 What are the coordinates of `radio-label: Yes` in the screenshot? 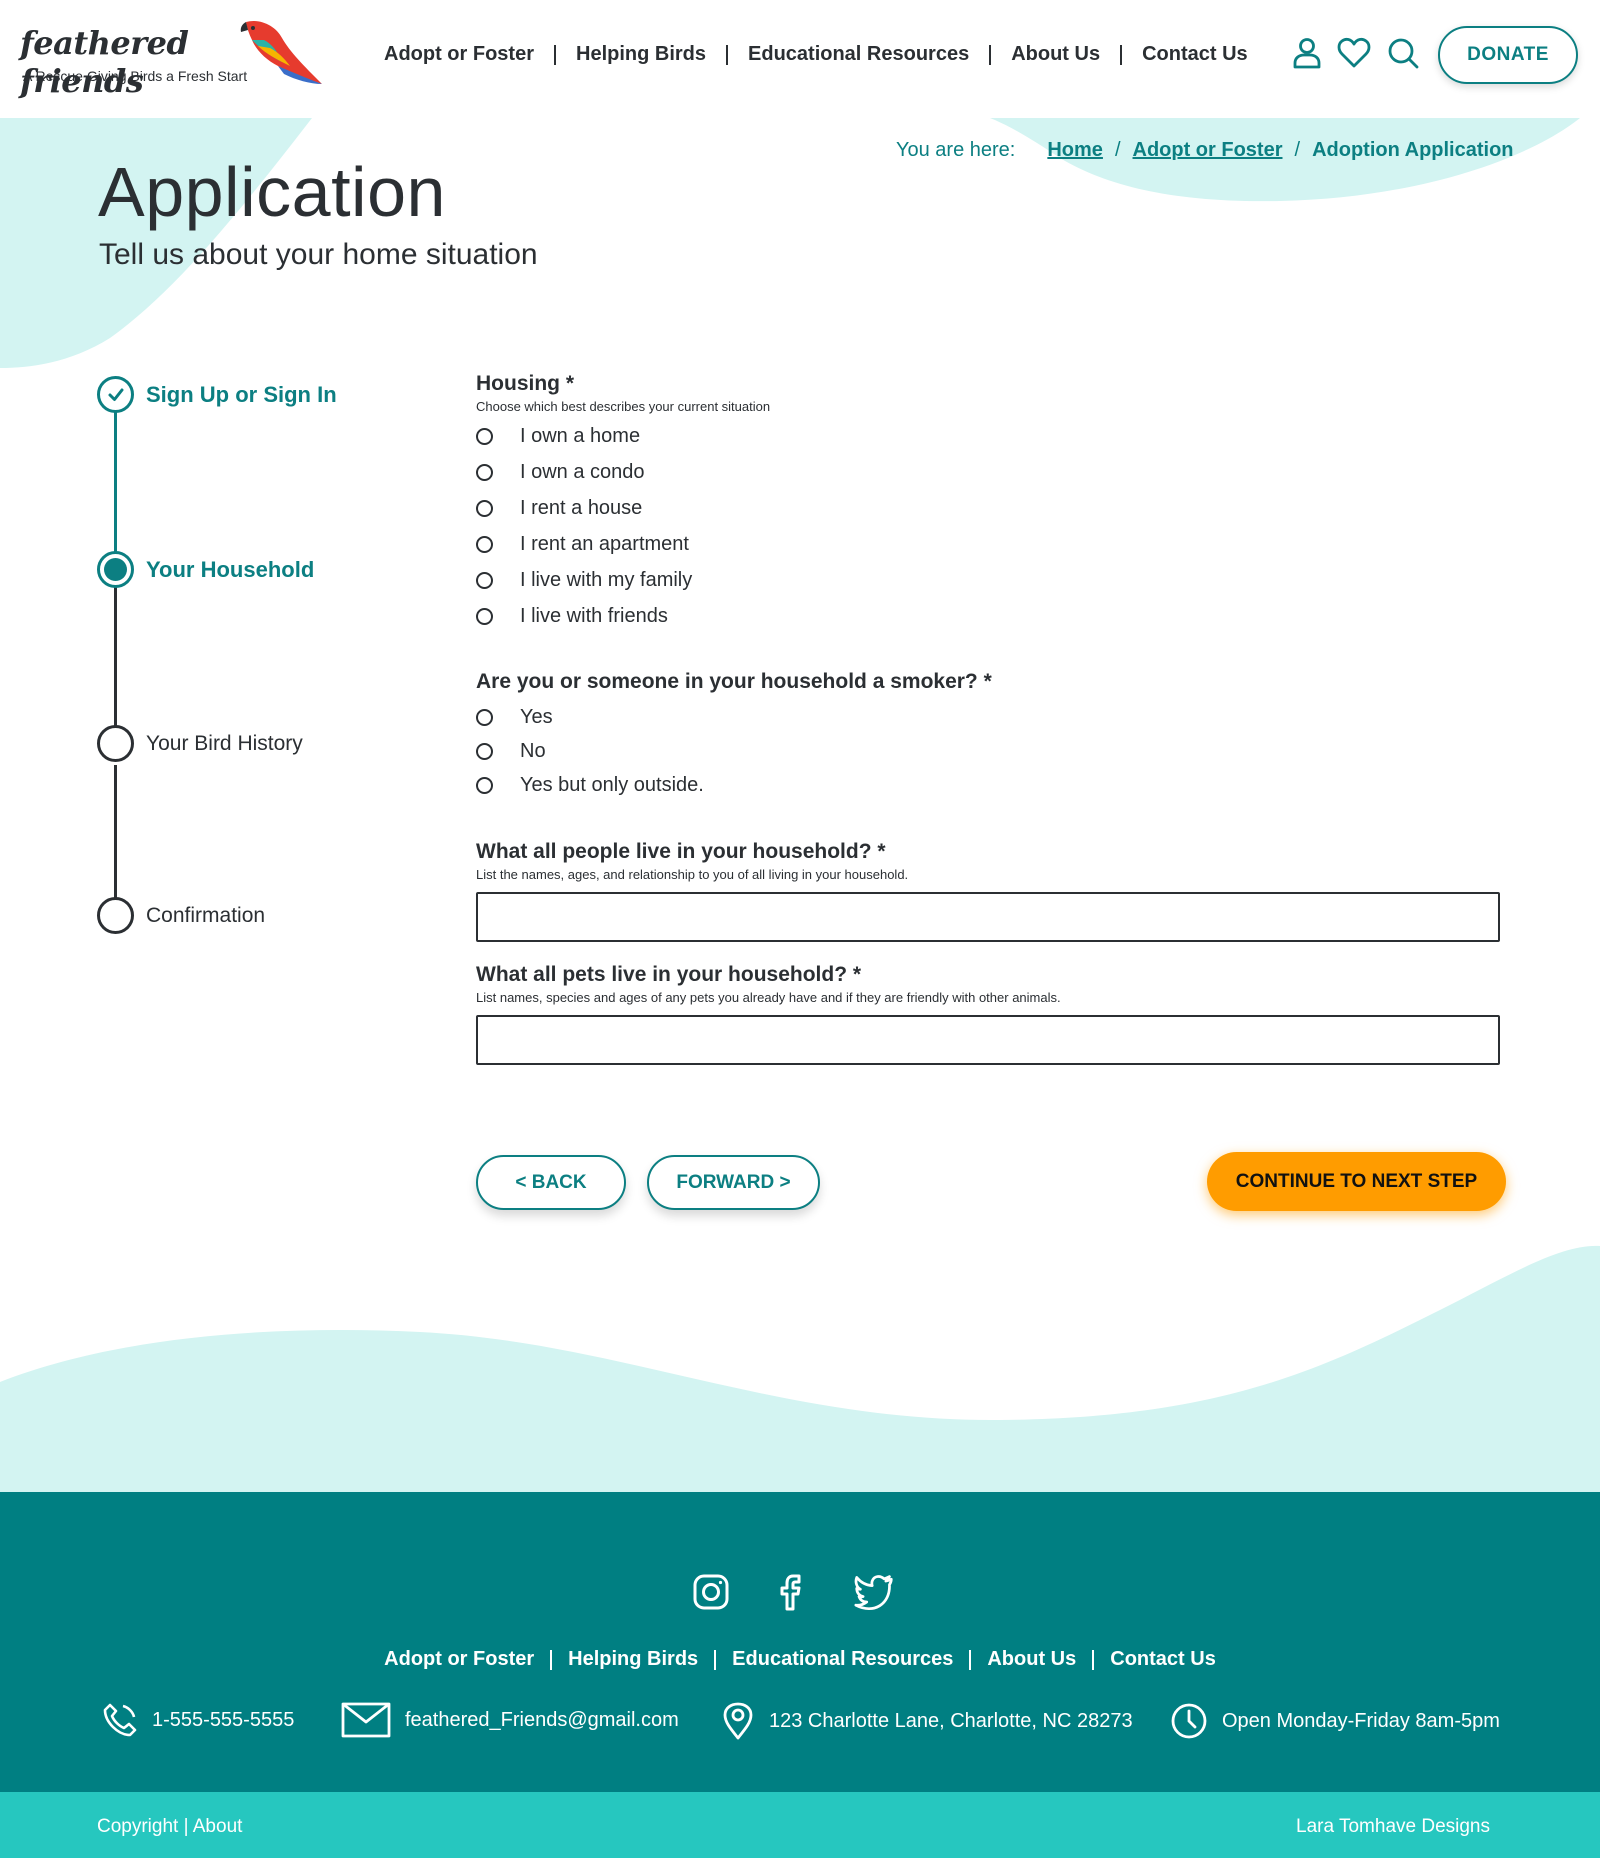 It's located at (536, 716).